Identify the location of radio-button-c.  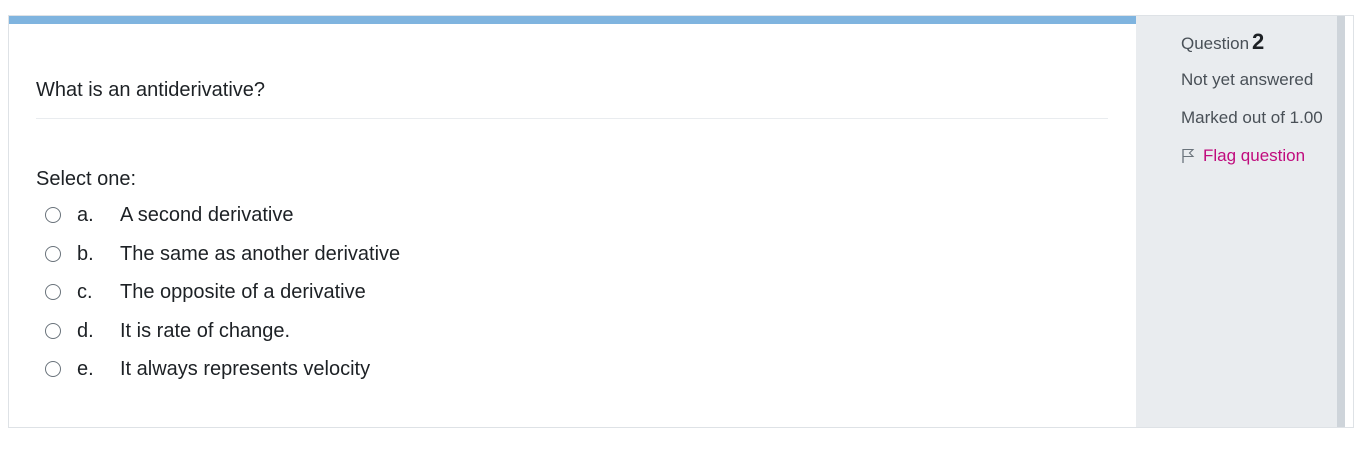
(53, 292).